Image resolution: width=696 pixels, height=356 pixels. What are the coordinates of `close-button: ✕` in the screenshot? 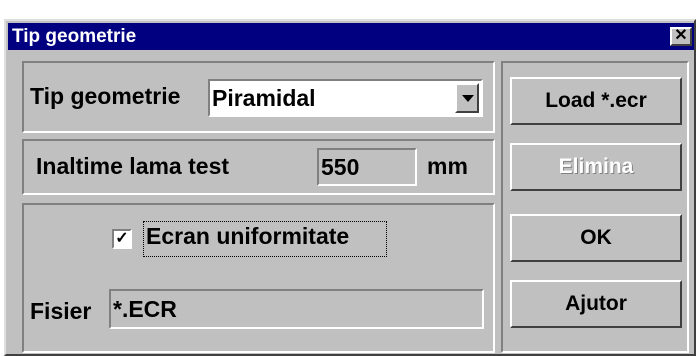 It's located at (681, 36).